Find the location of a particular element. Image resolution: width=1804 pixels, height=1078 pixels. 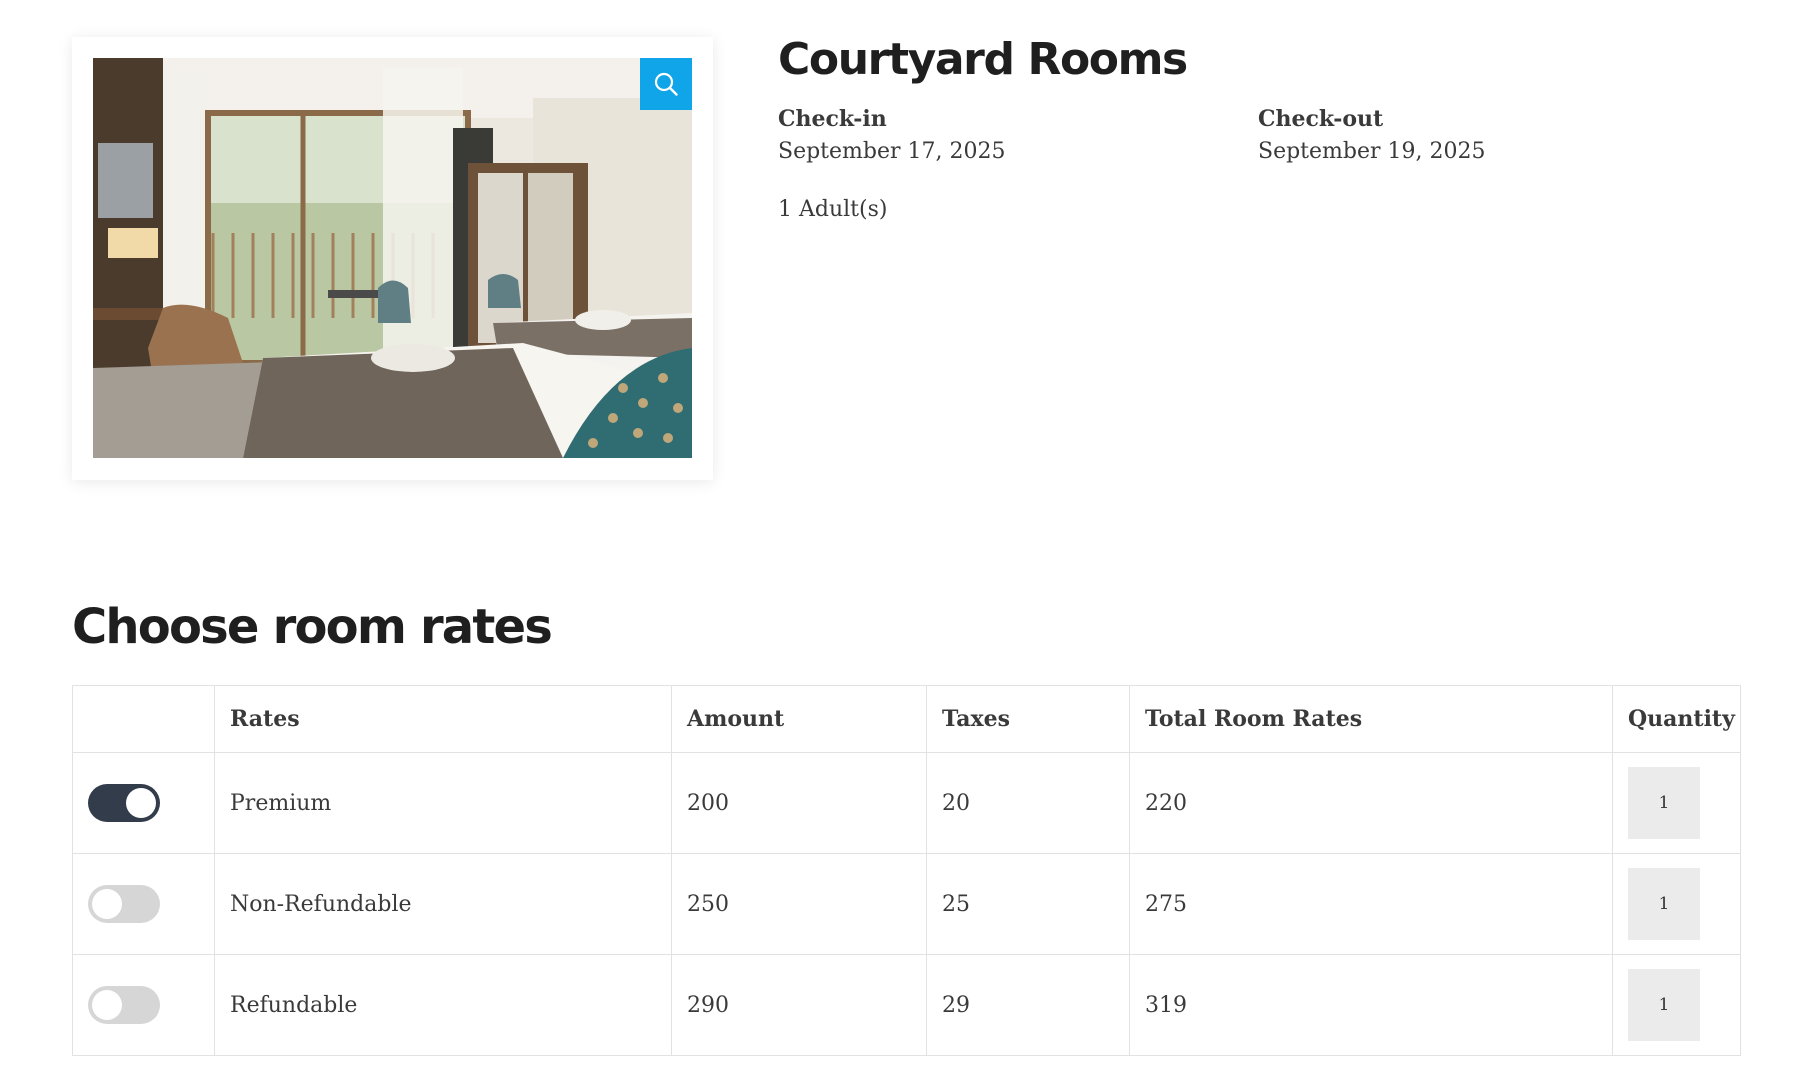

zoom-button is located at coordinates (666, 84).